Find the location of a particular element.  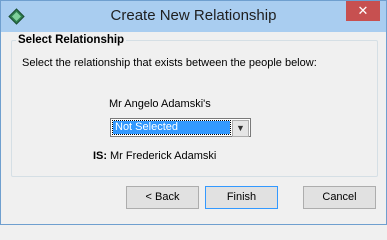

is-label: IS: is located at coordinates (100, 156).